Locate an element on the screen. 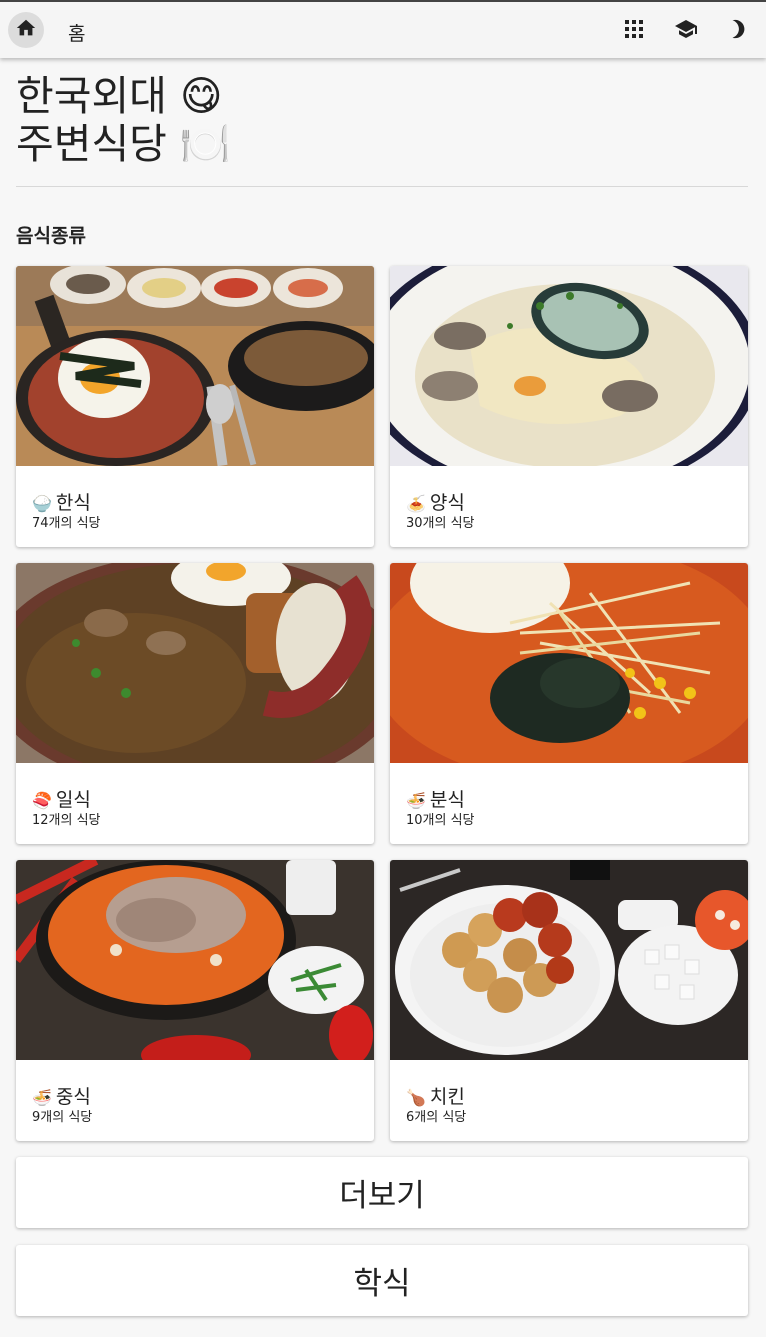  category-card-snack: 🍜 분식 10개의 식당 is located at coordinates (569, 703).